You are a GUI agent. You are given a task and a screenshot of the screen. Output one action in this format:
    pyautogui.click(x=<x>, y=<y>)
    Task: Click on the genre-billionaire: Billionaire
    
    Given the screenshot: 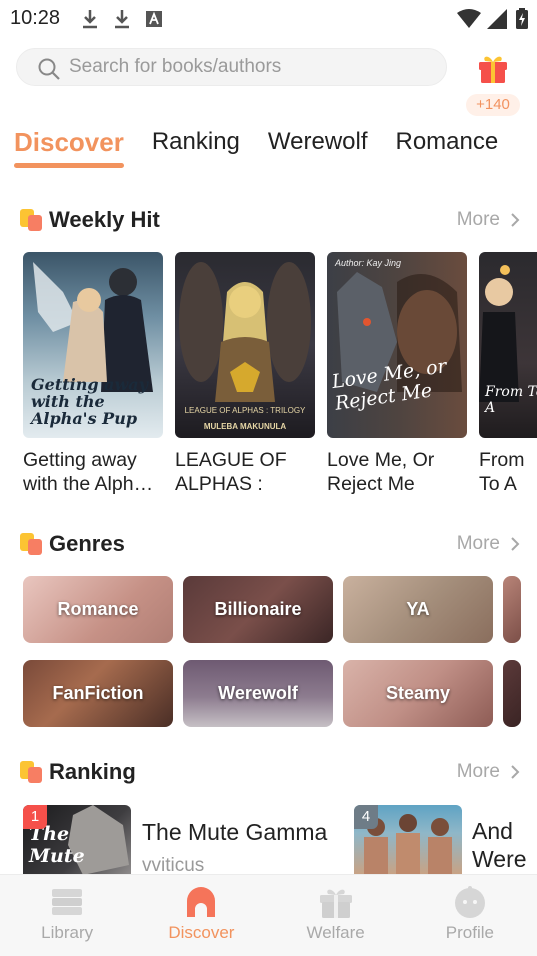 What is the action you would take?
    pyautogui.click(x=258, y=609)
    